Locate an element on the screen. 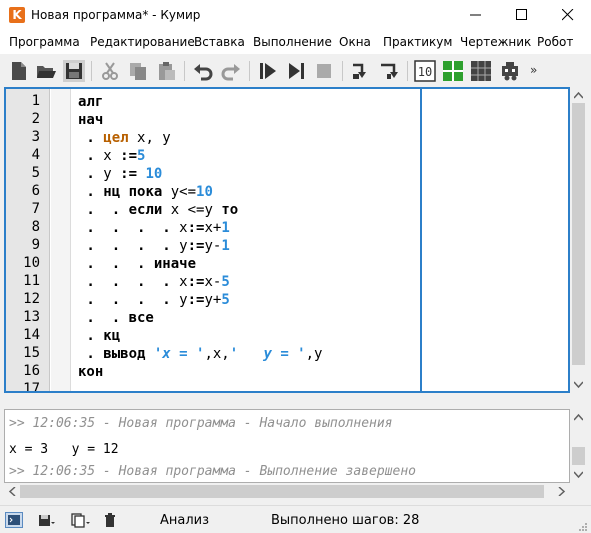 Image resolution: width=591 pixels, height=533 pixels. line-number: 6 is located at coordinates (35, 191).